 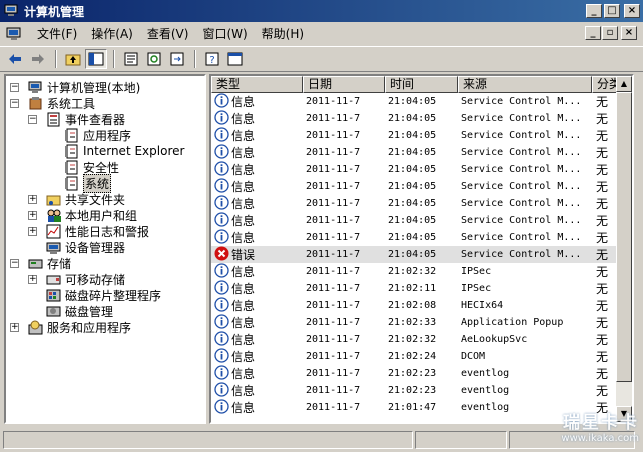 What do you see at coordinates (208, 440) in the screenshot?
I see `status-panel` at bounding box center [208, 440].